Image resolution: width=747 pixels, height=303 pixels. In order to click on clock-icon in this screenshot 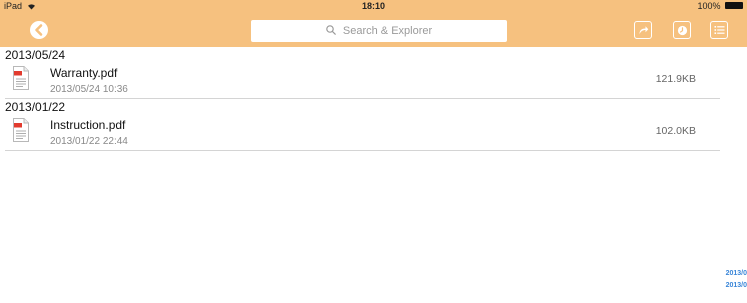, I will do `click(682, 30)`.